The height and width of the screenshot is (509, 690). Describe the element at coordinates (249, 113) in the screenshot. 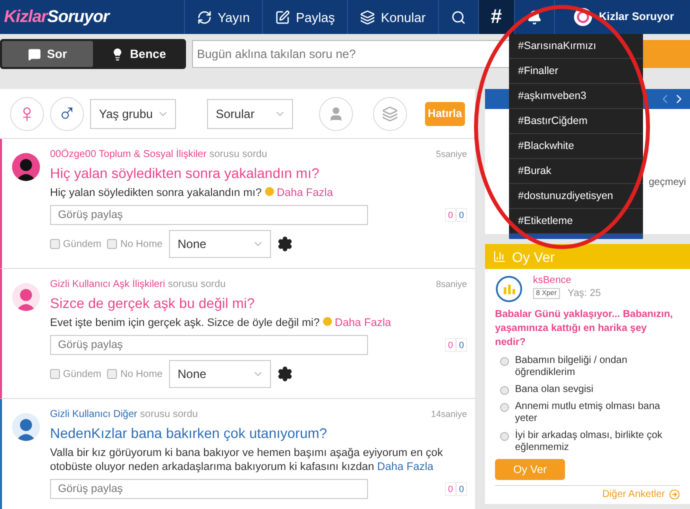

I see `type-select: Sorular` at that location.